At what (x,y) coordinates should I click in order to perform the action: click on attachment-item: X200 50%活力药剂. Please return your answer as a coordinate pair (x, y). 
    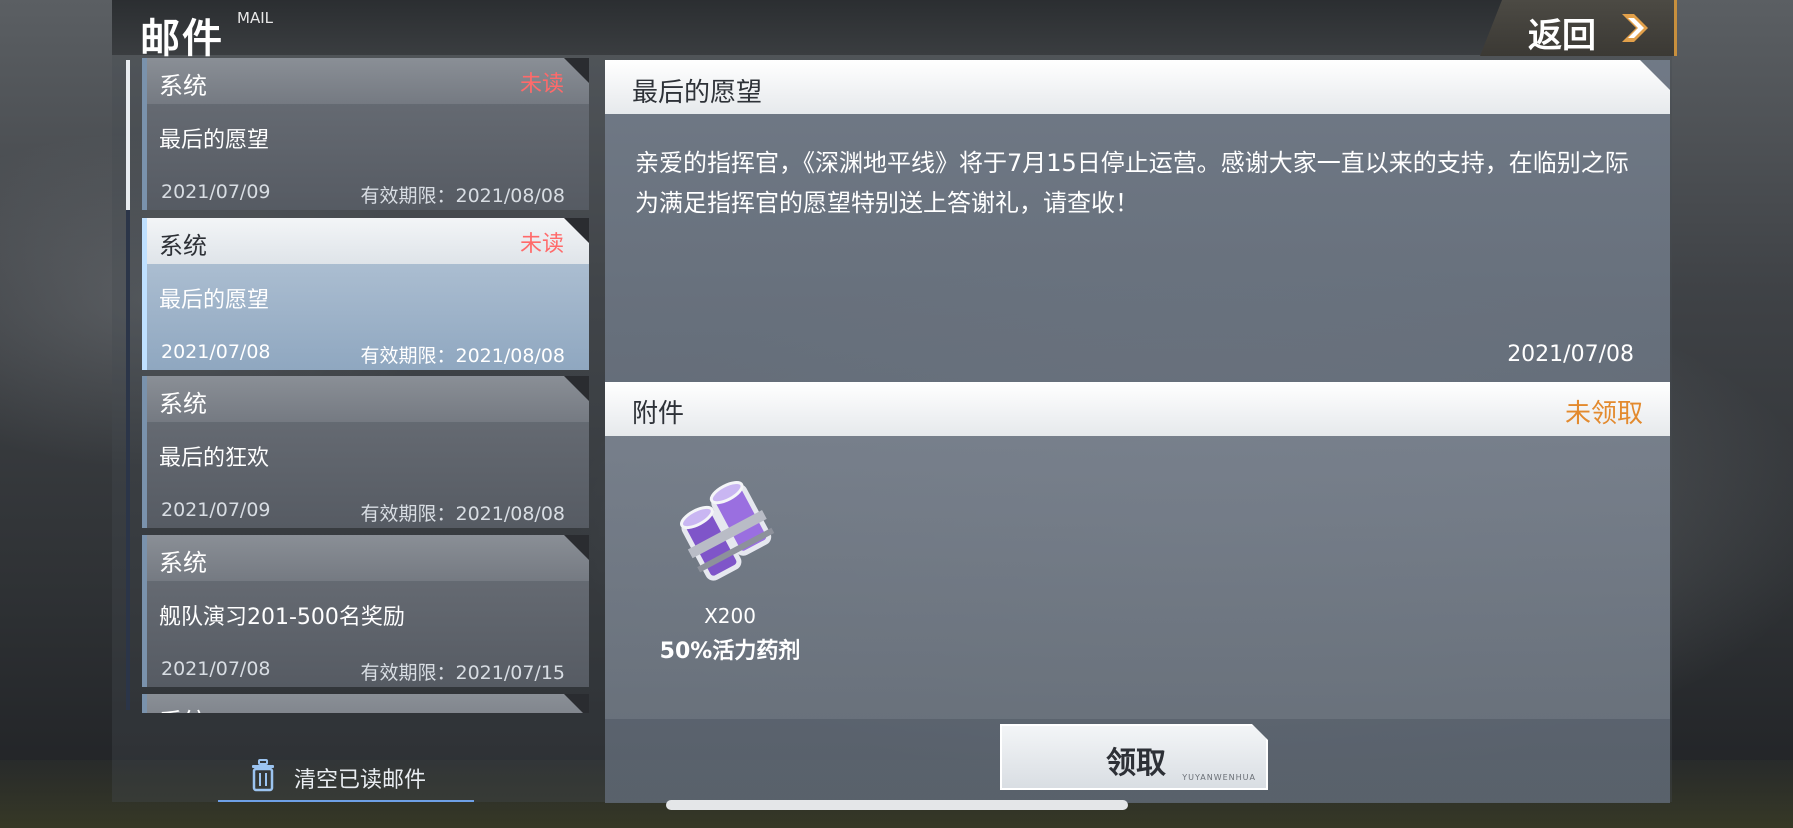
    Looking at the image, I should click on (720, 576).